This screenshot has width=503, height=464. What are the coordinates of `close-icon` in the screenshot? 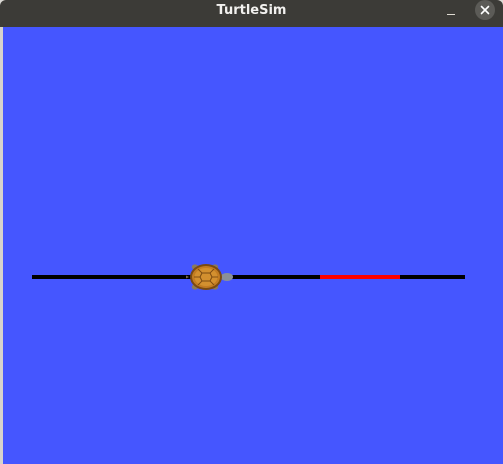 It's located at (485, 10).